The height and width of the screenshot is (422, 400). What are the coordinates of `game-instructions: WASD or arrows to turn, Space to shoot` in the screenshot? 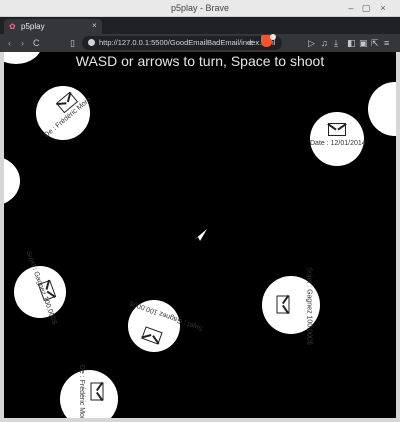 It's located at (200, 61).